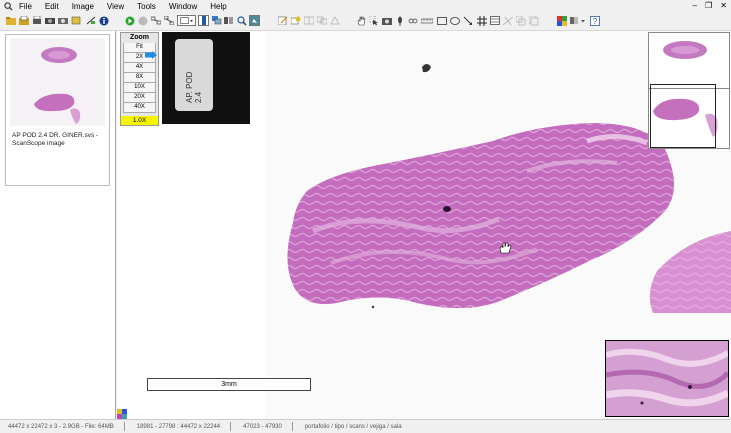  What do you see at coordinates (321, 20) in the screenshot?
I see `annotation-link-icon` at bounding box center [321, 20].